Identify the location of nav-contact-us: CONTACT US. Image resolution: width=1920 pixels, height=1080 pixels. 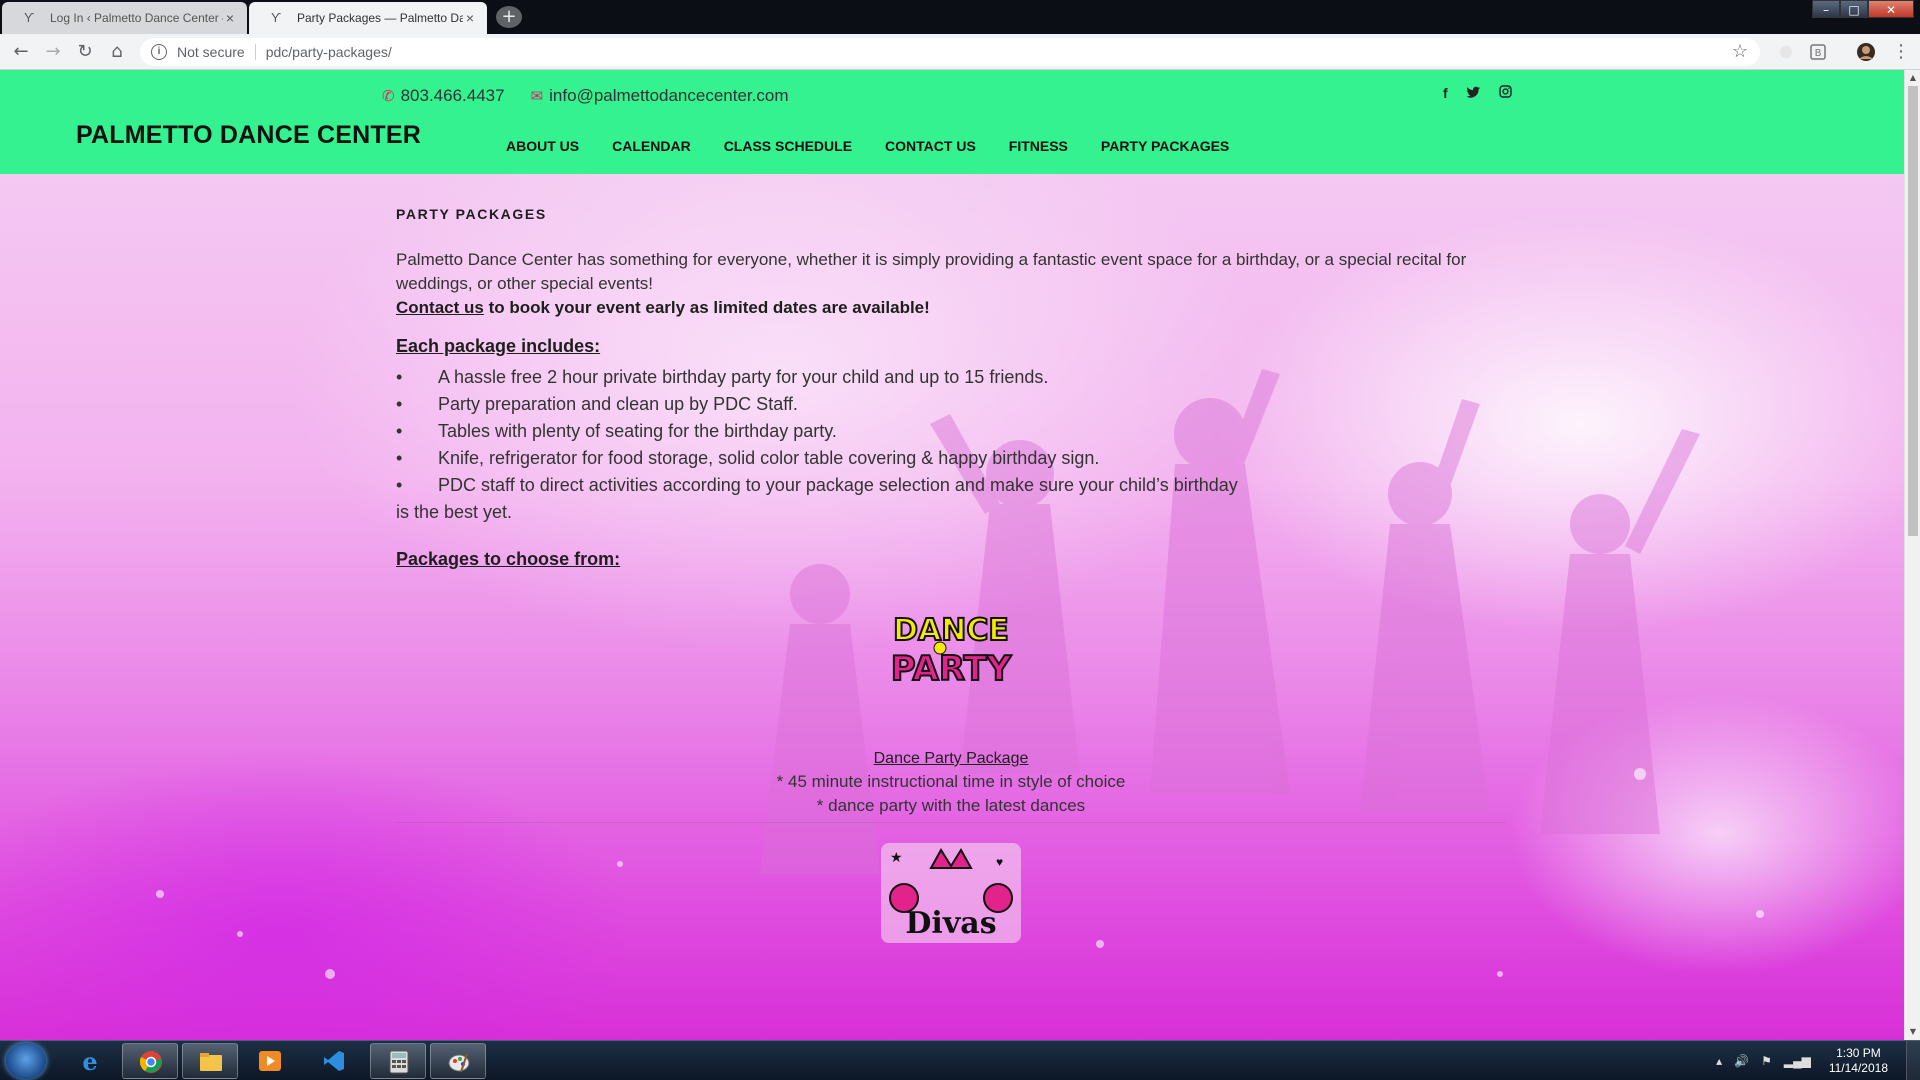
(930, 146).